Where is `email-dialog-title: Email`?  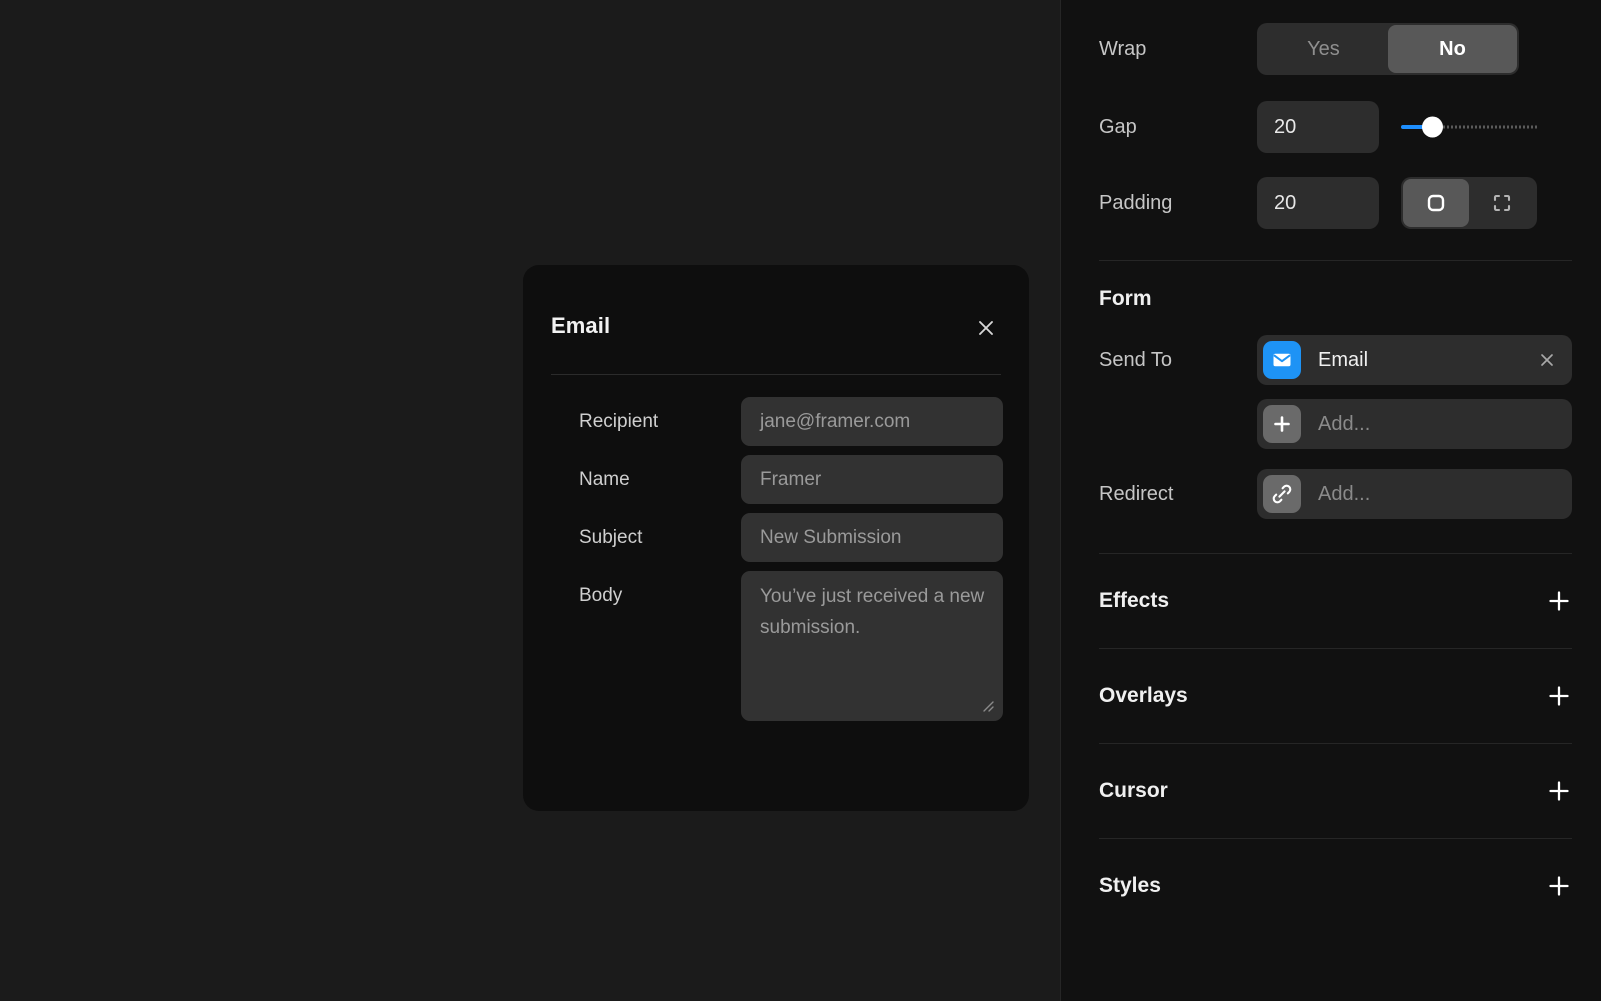
email-dialog-title: Email is located at coordinates (581, 325).